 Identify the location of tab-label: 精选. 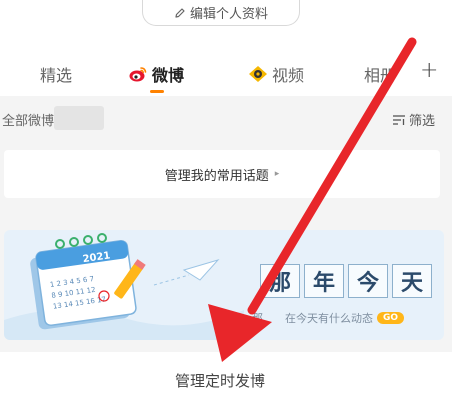
(56, 75).